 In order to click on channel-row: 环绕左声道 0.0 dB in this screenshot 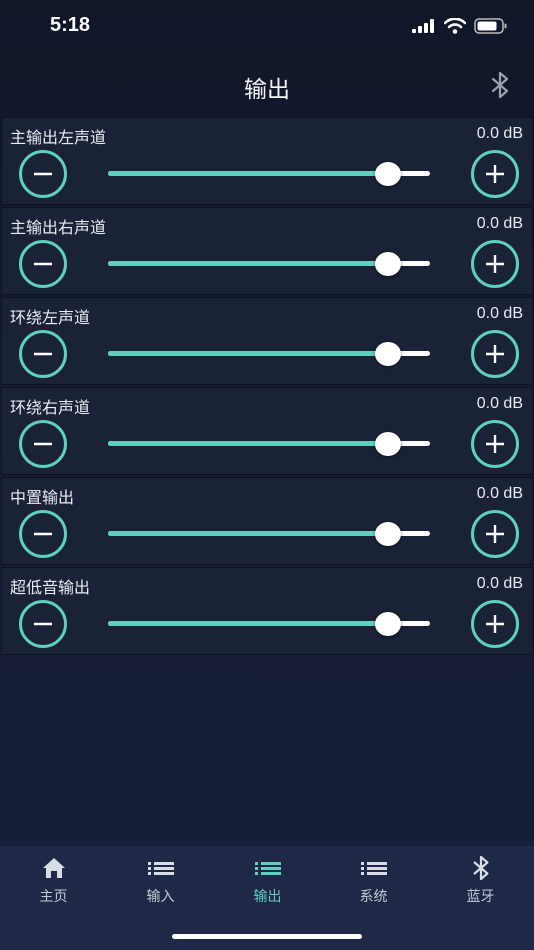, I will do `click(267, 341)`.